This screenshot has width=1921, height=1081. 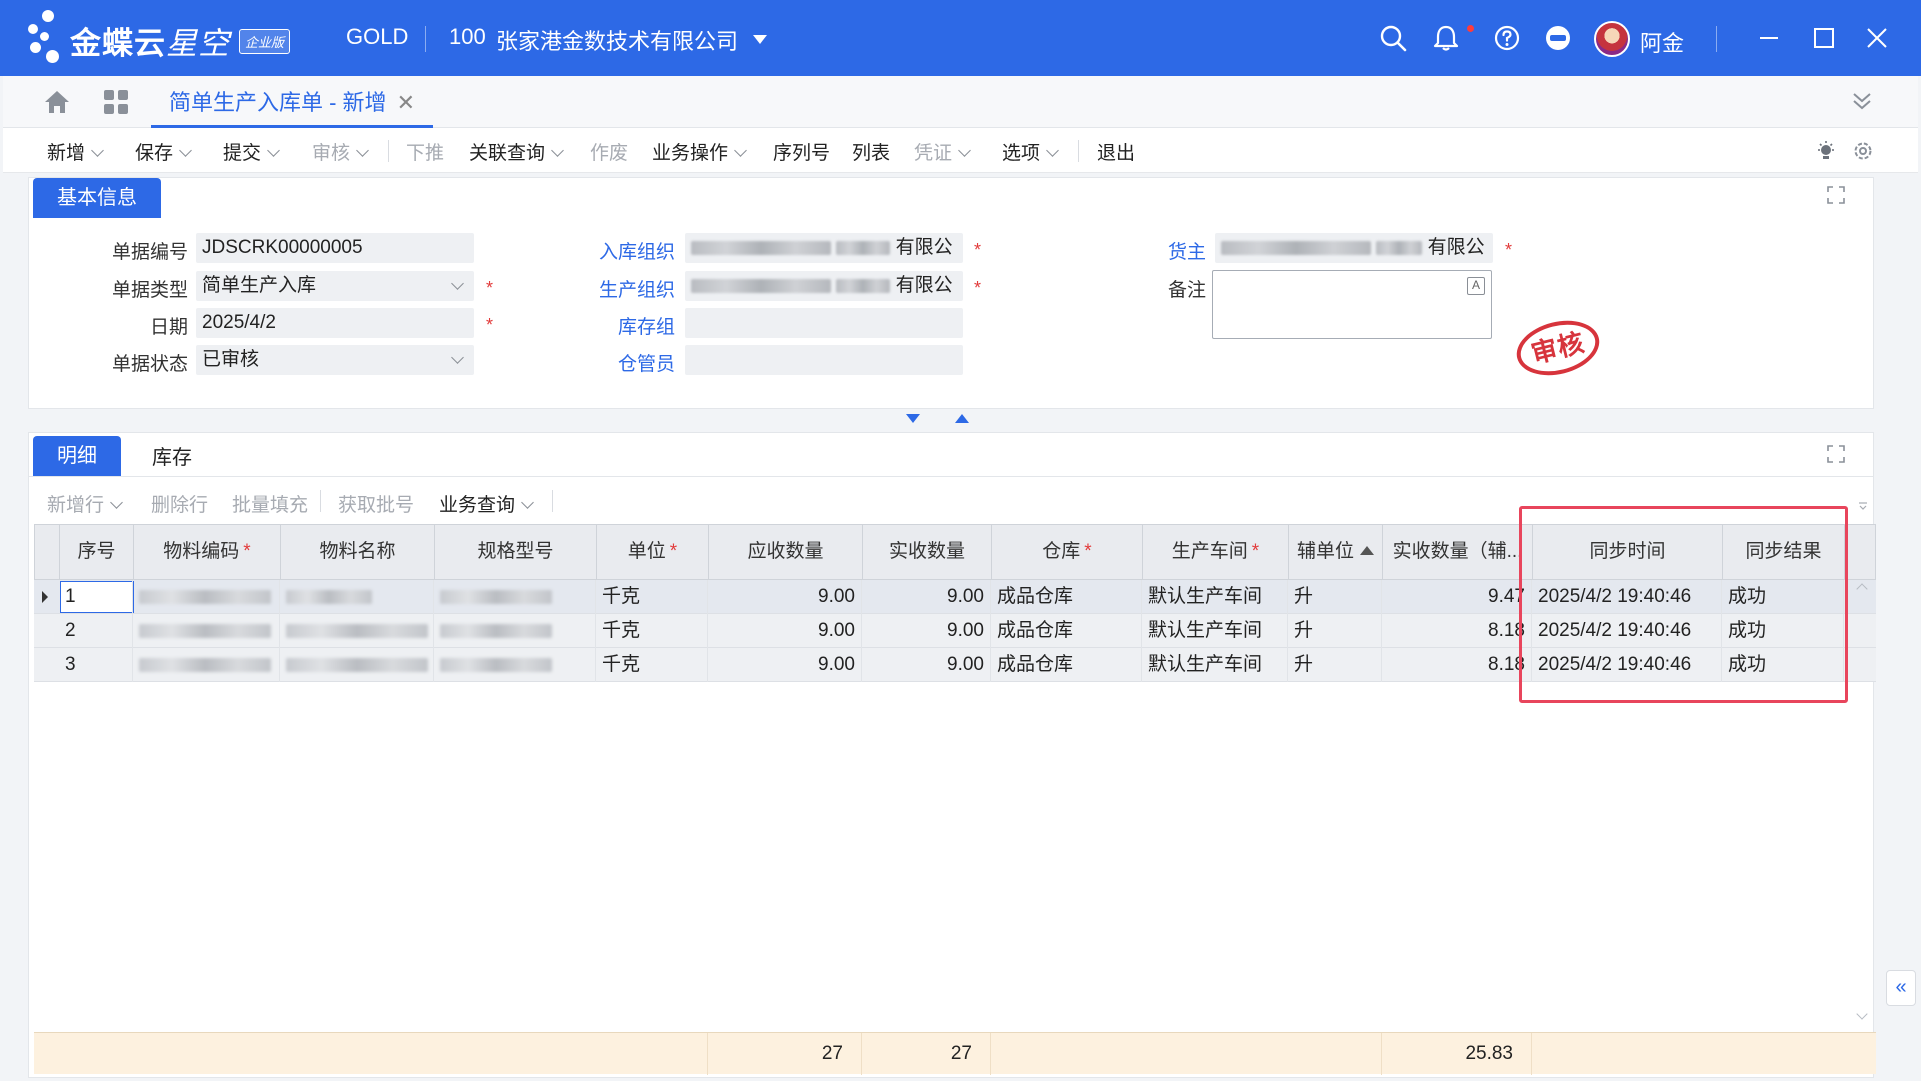 I want to click on col-material-name: 物料名称, so click(x=358, y=552).